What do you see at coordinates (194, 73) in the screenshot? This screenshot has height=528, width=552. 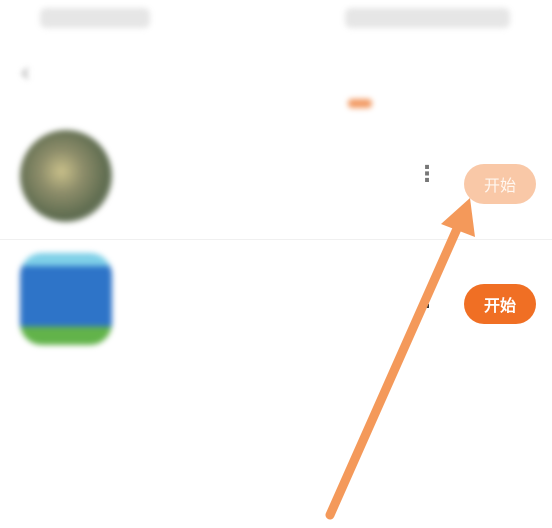 I see `tab-recent` at bounding box center [194, 73].